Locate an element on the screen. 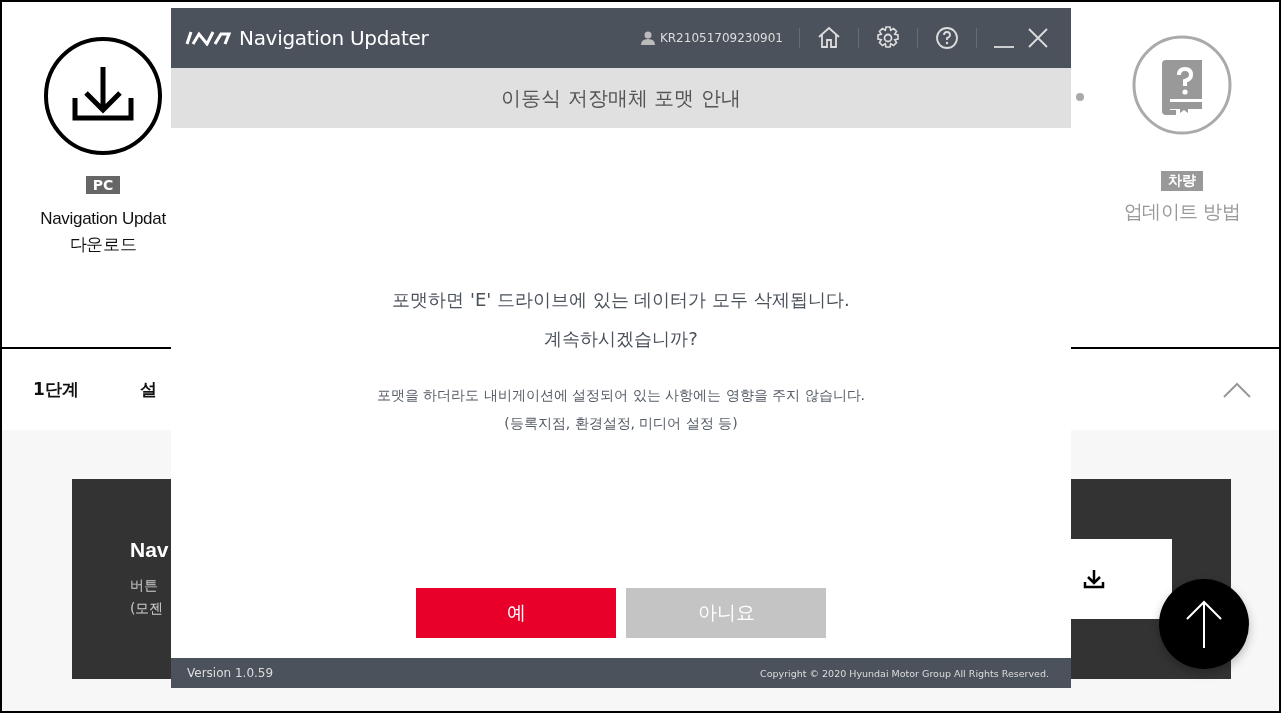 Image resolution: width=1281 pixels, height=713 pixels. help-book-icon is located at coordinates (1182, 85).